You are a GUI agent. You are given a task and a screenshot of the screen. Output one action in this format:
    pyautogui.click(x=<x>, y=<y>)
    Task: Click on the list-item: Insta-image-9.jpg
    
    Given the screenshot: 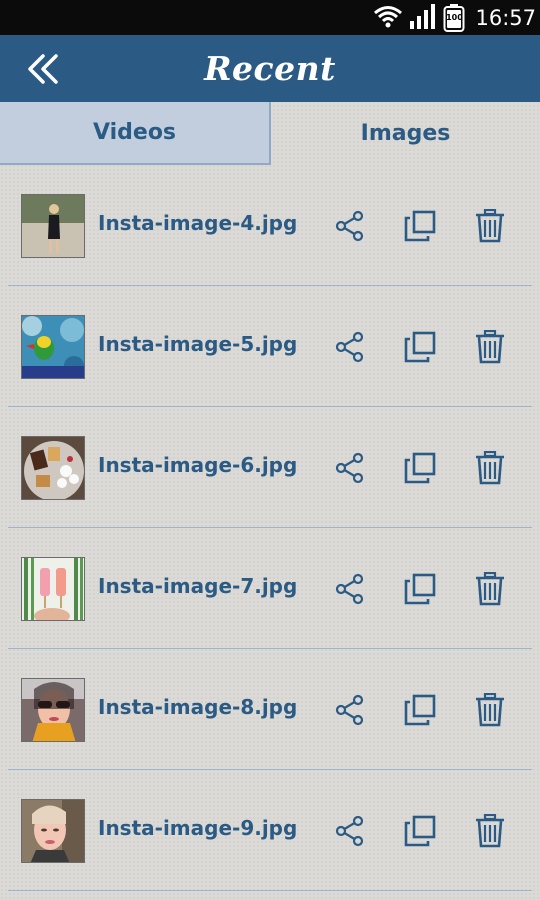 What is the action you would take?
    pyautogui.click(x=270, y=830)
    